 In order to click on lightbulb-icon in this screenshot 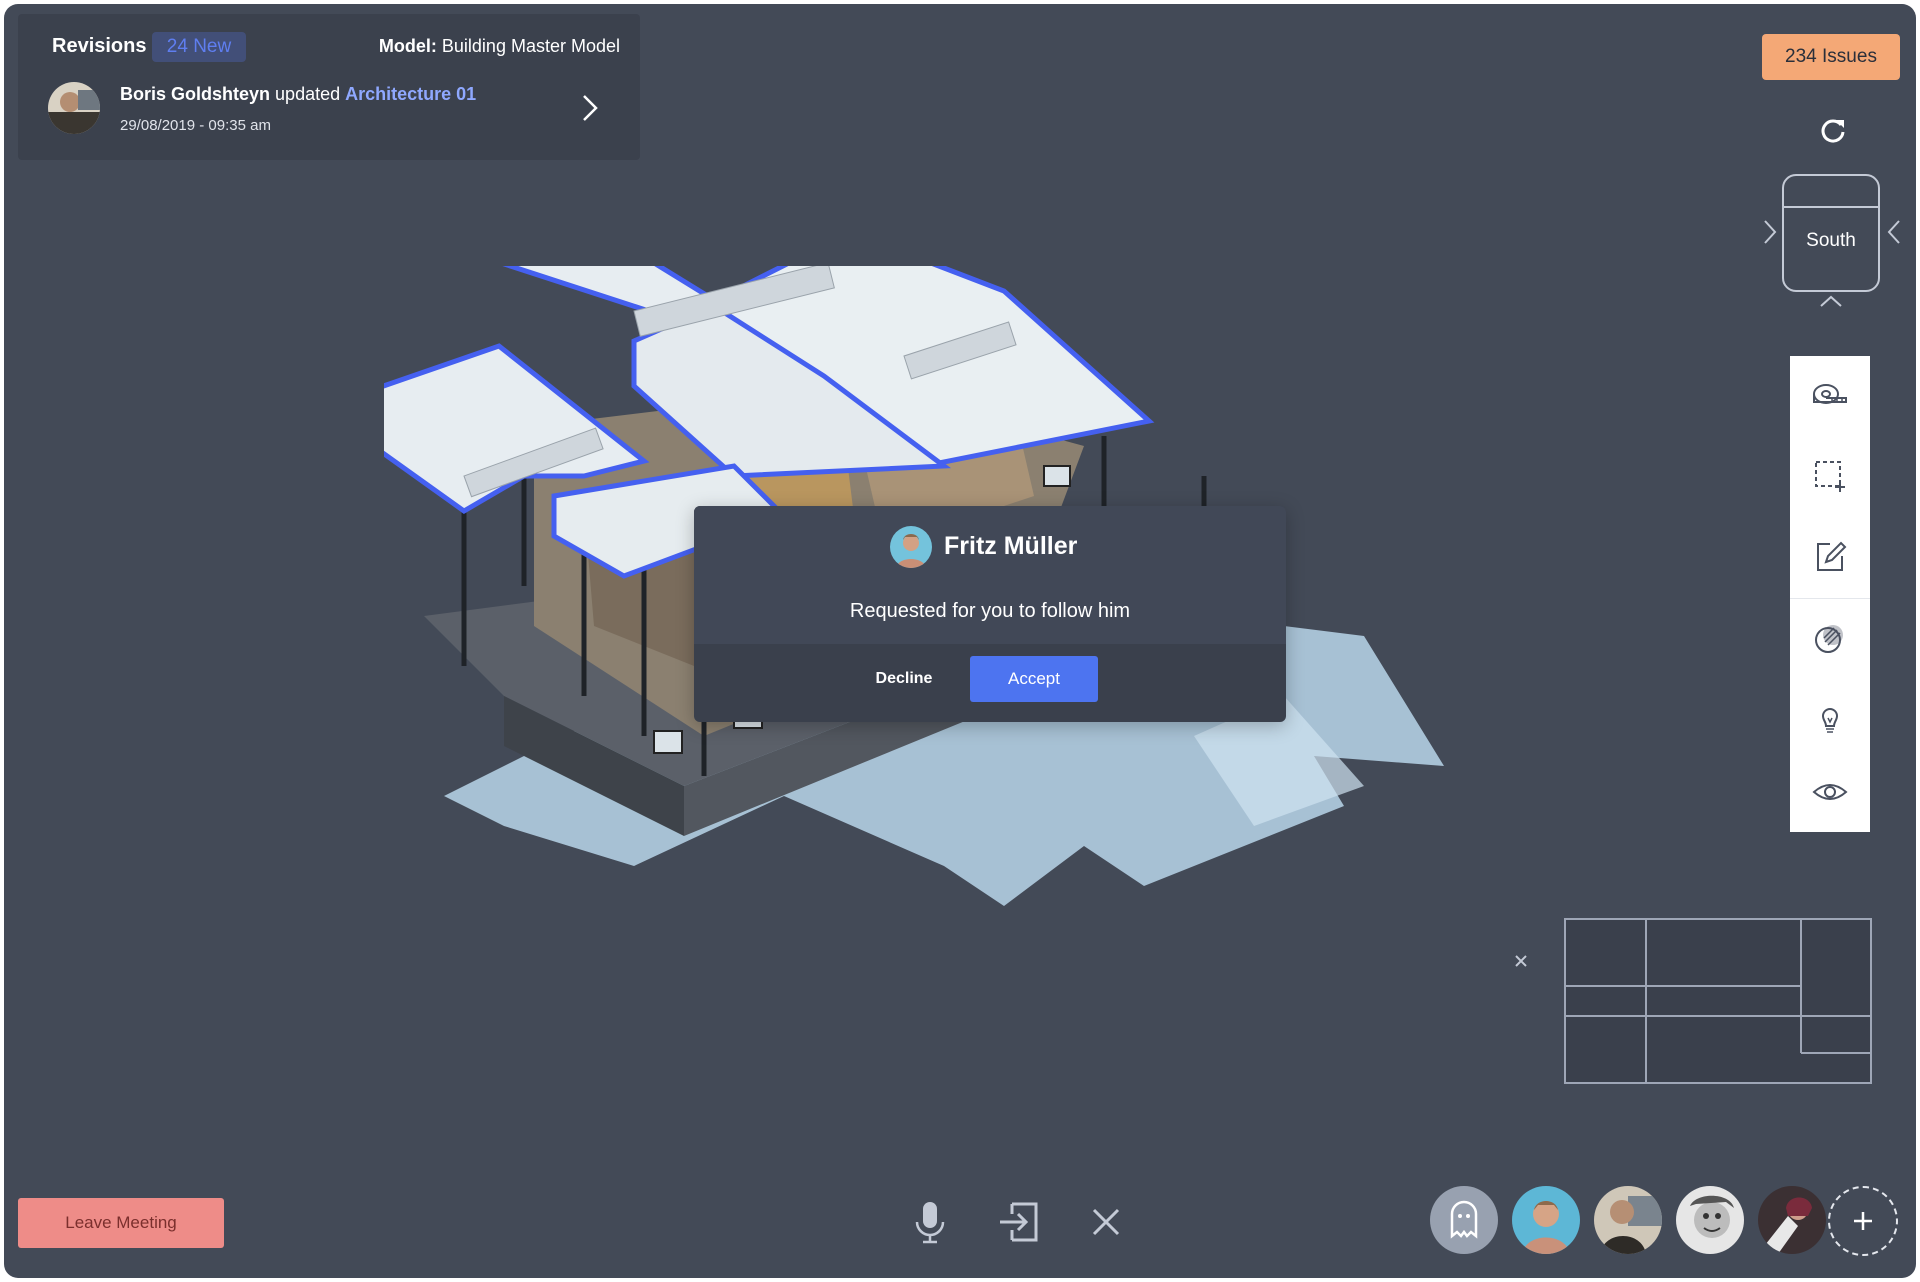, I will do `click(1830, 720)`.